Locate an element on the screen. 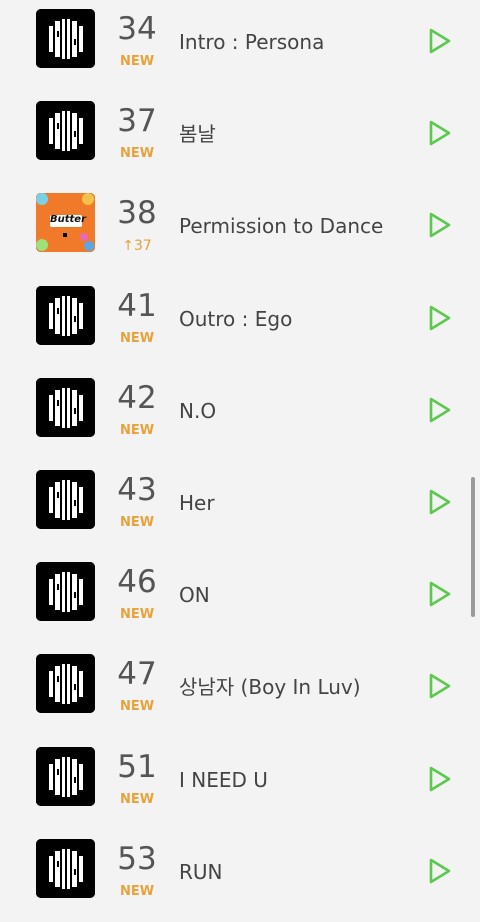 This screenshot has height=922, width=480. song-row: 34 NEW Intro : Persona is located at coordinates (240, 46).